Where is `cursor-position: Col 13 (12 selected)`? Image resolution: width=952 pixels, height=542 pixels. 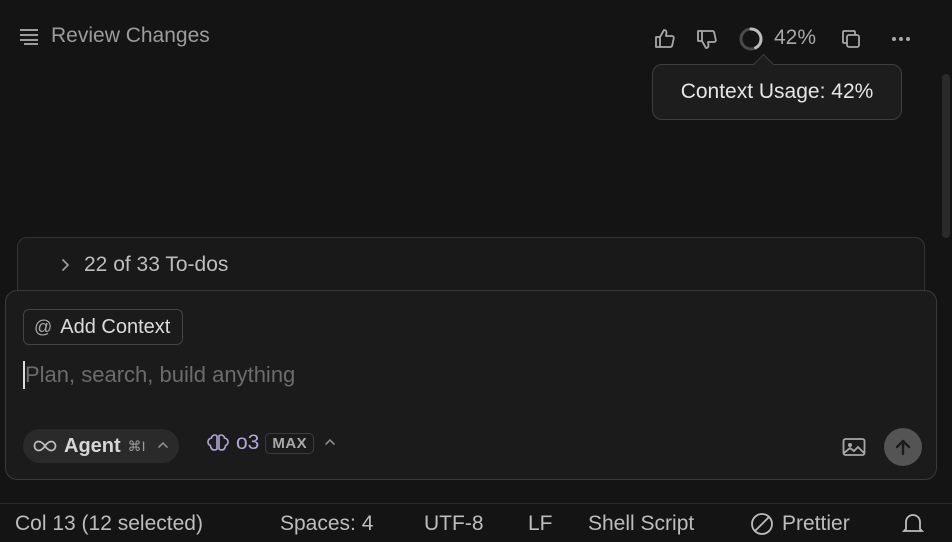 cursor-position: Col 13 (12 selected) is located at coordinates (109, 524).